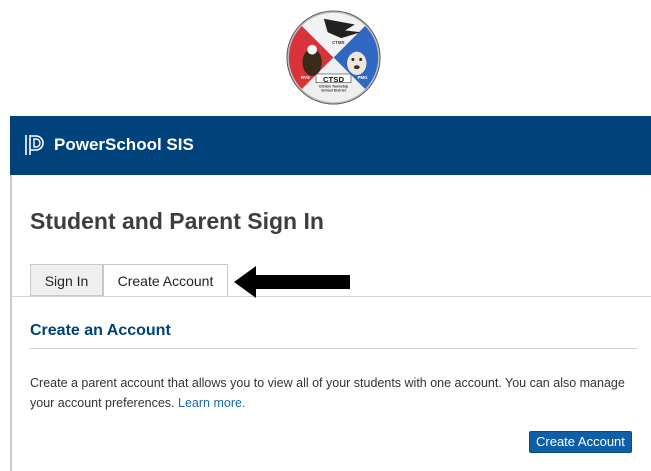  What do you see at coordinates (177, 221) in the screenshot?
I see `page-title: Student and Parent Sign In` at bounding box center [177, 221].